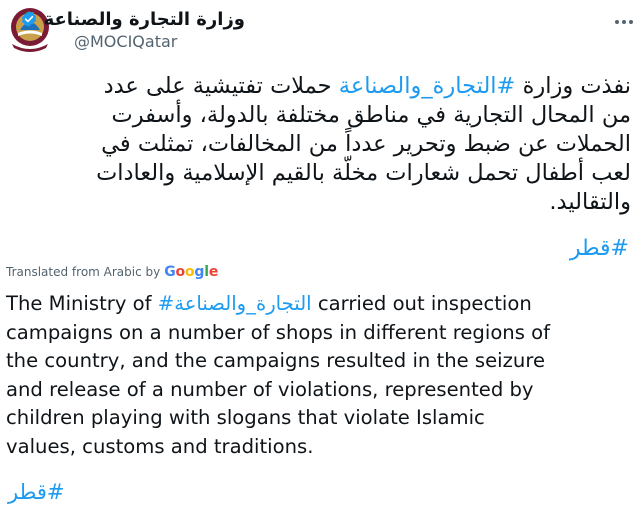 The height and width of the screenshot is (508, 643). What do you see at coordinates (235, 303) in the screenshot?
I see `hashtag-link-translated: #التجارة_والصناعة` at bounding box center [235, 303].